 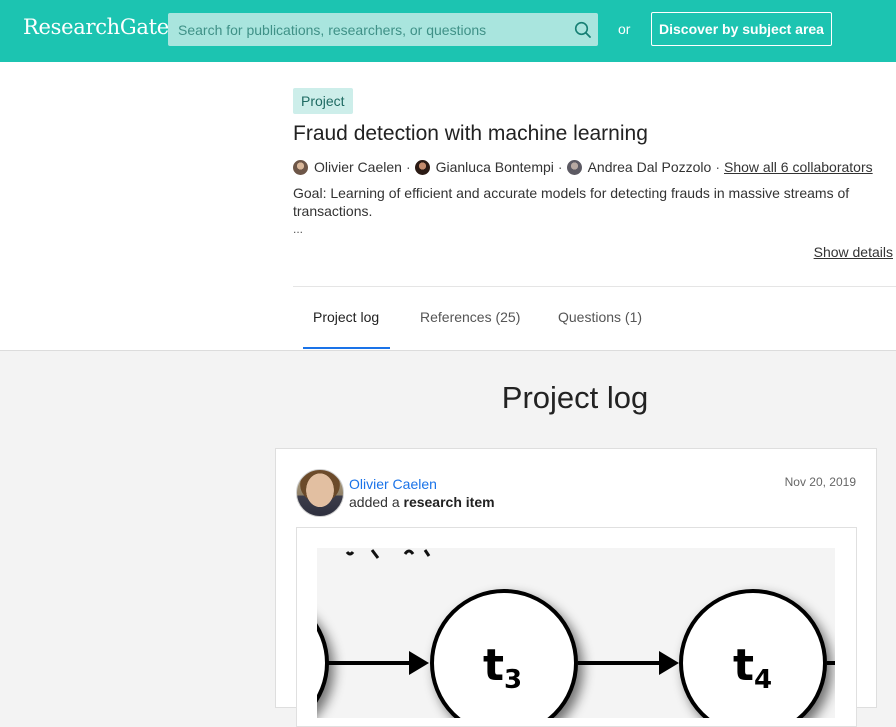 I want to click on diagram-node, so click(x=323, y=663).